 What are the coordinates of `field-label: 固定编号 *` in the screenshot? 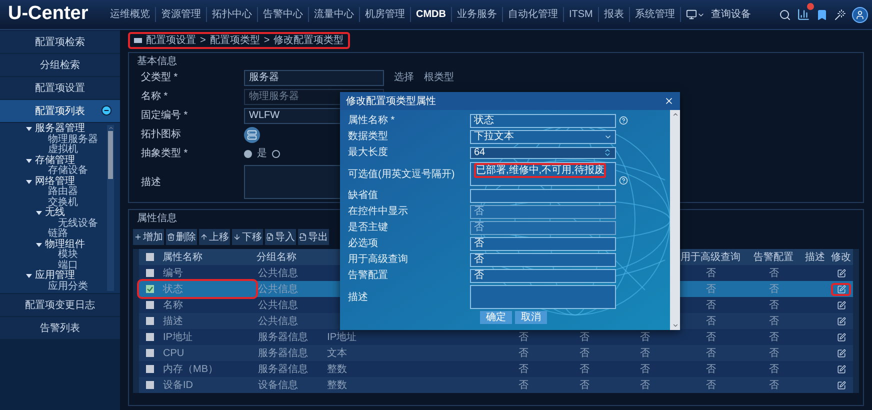 It's located at (164, 115).